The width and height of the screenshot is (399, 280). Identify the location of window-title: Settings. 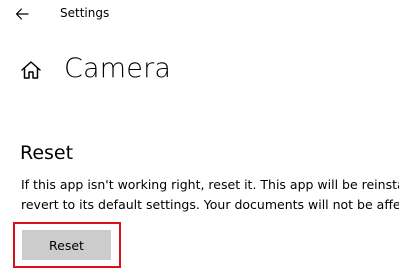
(85, 13).